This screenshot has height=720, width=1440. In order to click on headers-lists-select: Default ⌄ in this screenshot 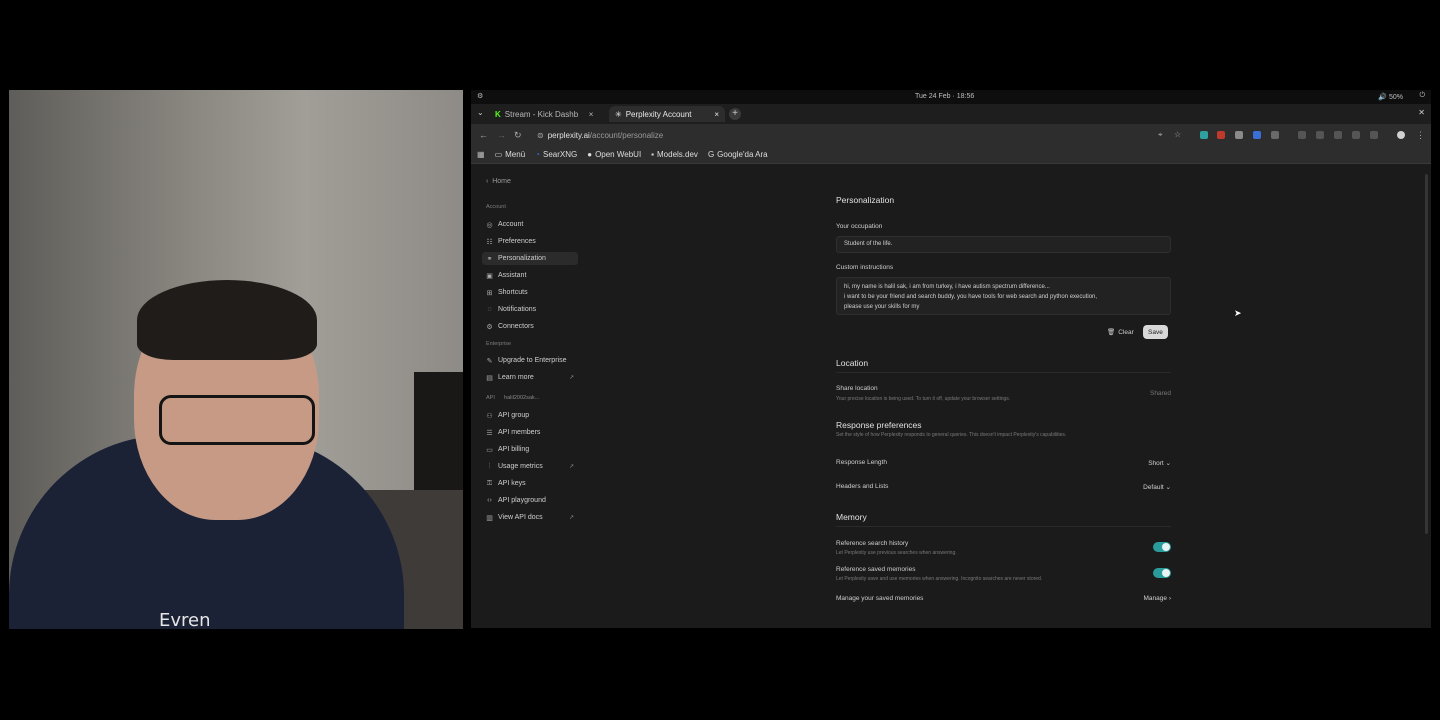, I will do `click(1157, 487)`.